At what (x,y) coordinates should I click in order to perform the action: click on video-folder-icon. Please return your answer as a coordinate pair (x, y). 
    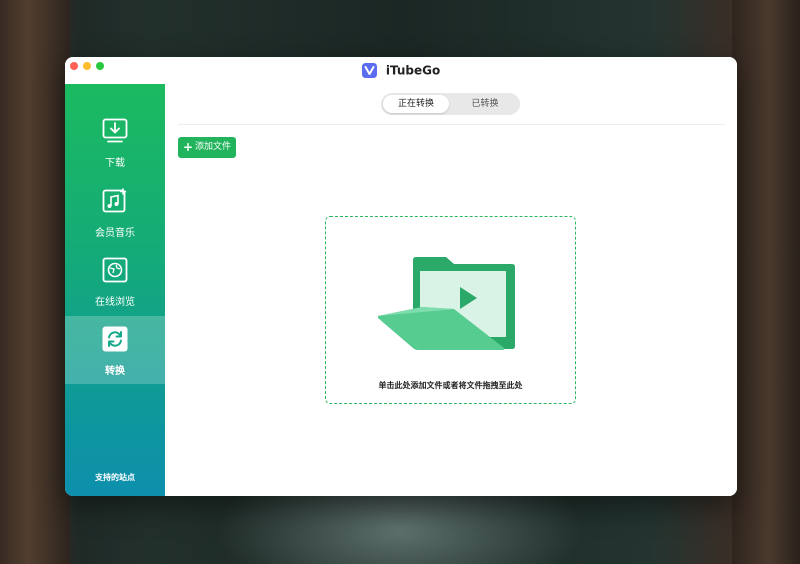
    Looking at the image, I should click on (446, 303).